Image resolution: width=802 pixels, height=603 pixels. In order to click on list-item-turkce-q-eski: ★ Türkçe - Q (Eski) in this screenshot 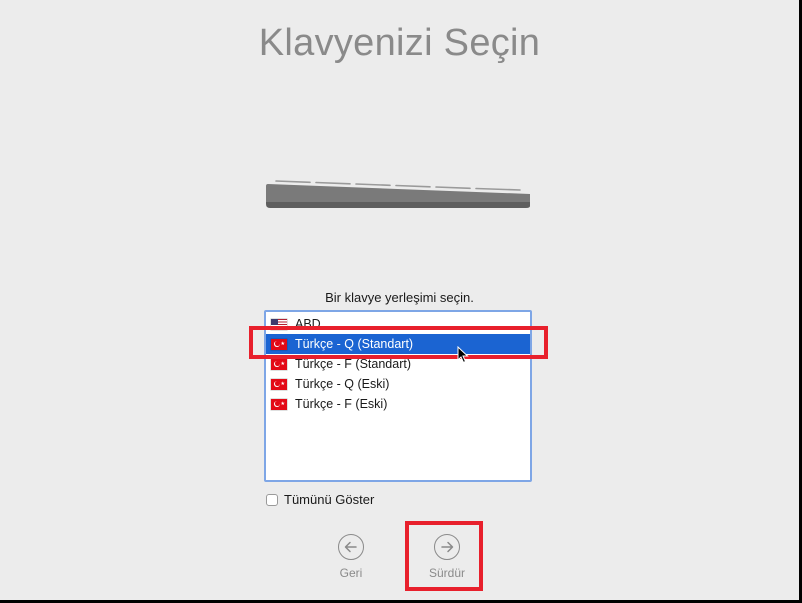, I will do `click(398, 384)`.